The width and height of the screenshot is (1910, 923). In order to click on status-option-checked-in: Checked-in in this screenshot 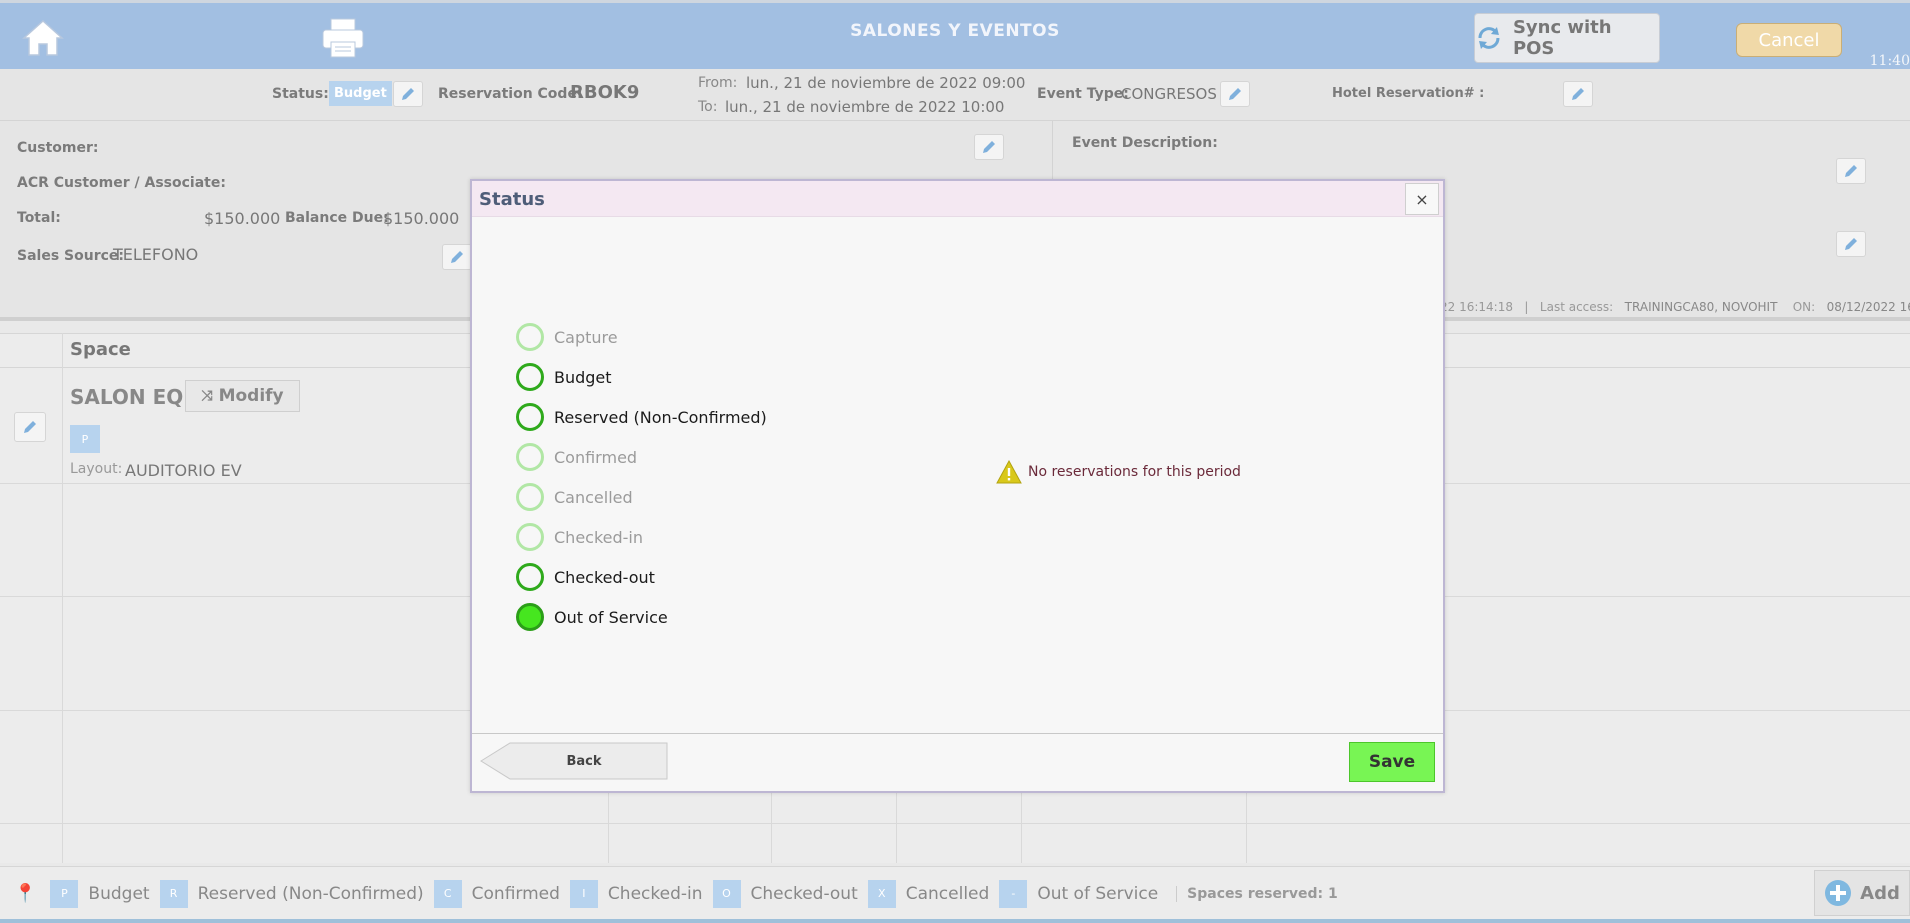, I will do `click(641, 537)`.